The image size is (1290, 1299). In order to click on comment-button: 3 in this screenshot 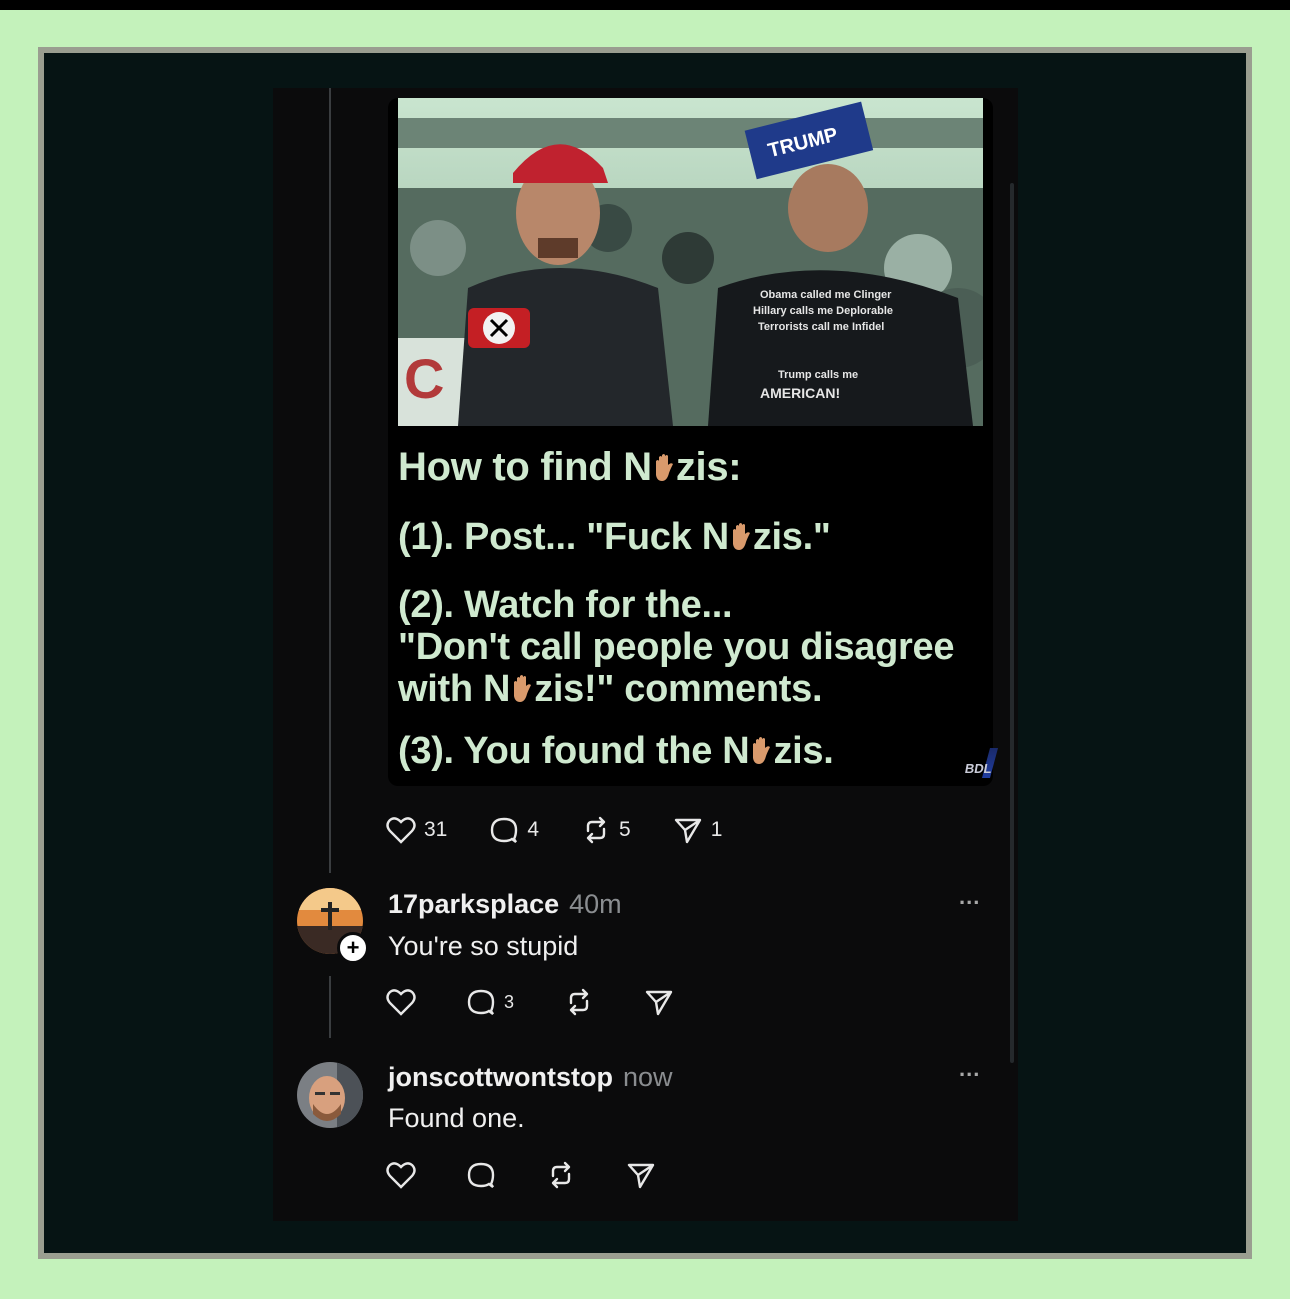, I will do `click(490, 1002)`.